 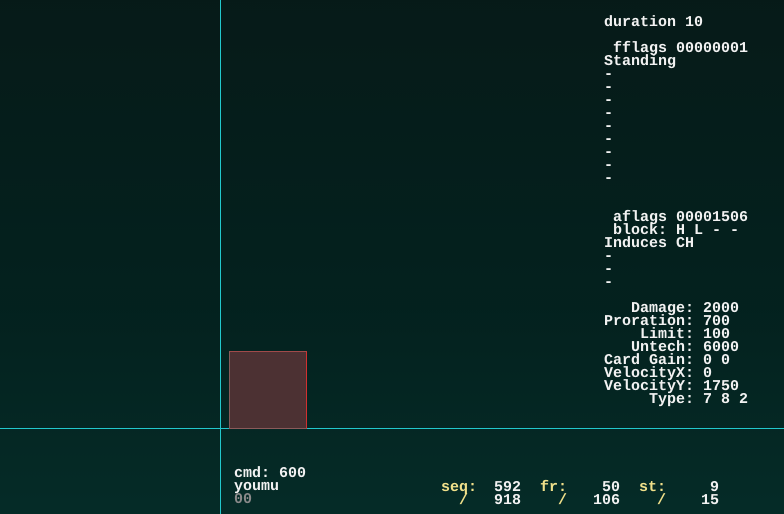 What do you see at coordinates (662, 347) in the screenshot?
I see `stat-label: Untech:` at bounding box center [662, 347].